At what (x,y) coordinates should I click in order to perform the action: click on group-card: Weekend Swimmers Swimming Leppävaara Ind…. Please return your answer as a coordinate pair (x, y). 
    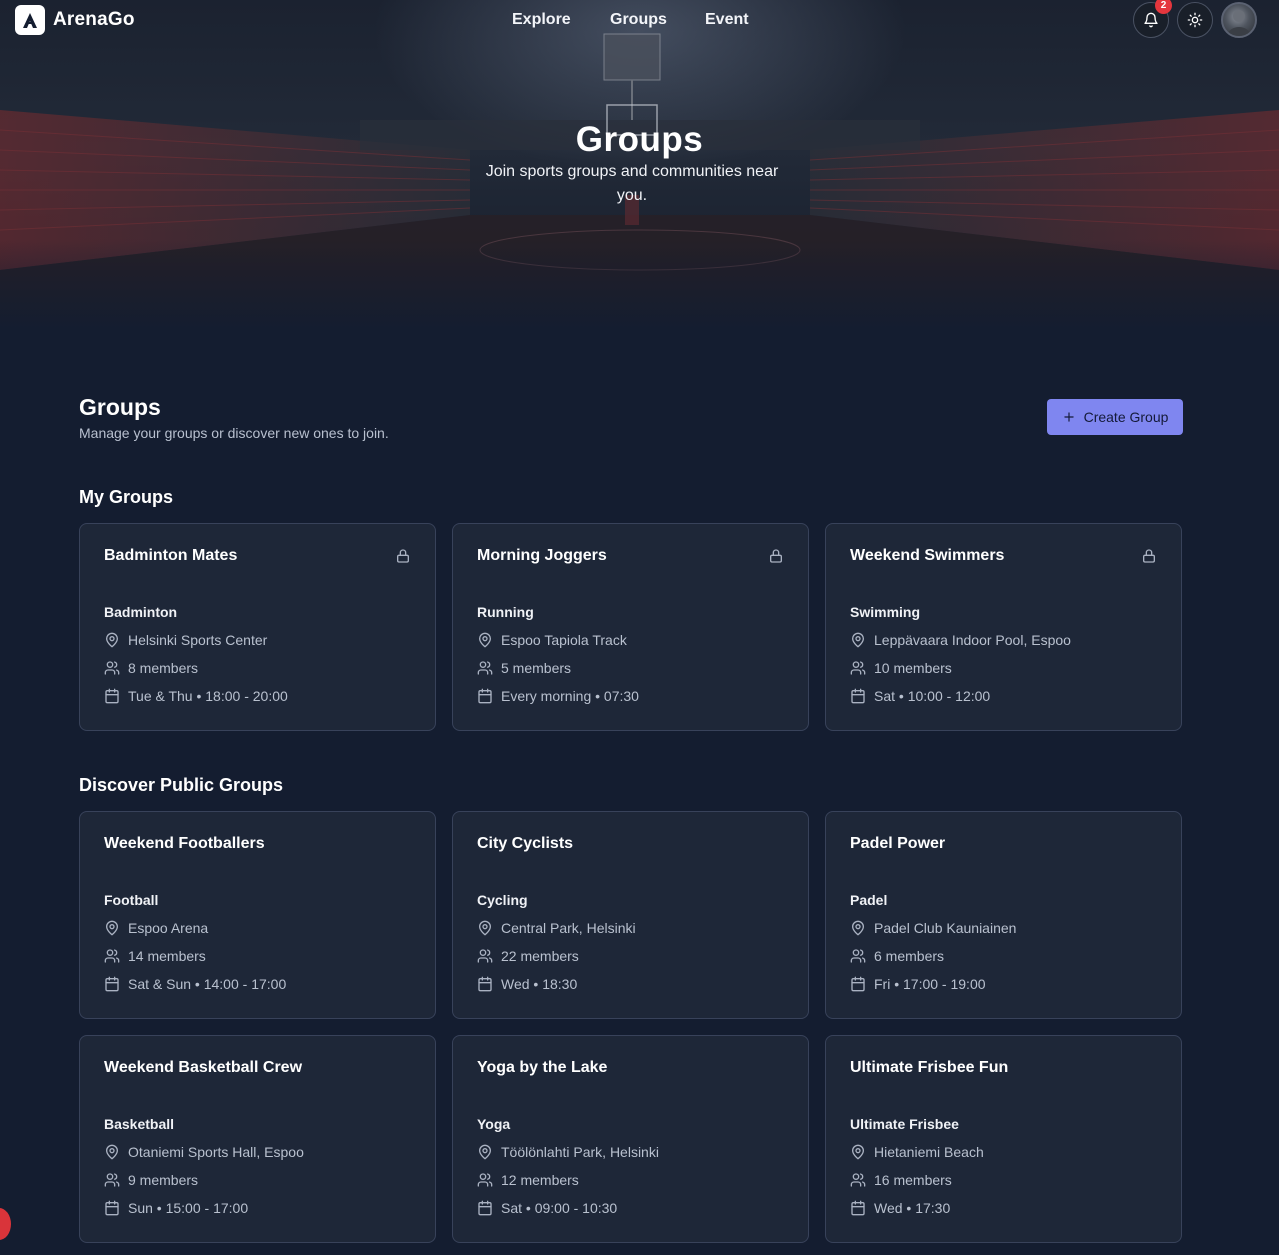
    Looking at the image, I should click on (1003, 627).